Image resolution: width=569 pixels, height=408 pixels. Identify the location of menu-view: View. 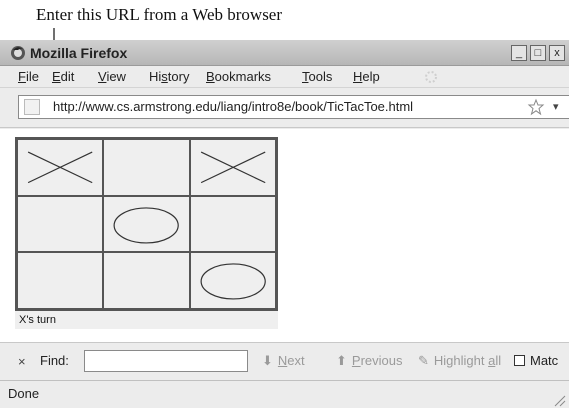
(112, 77).